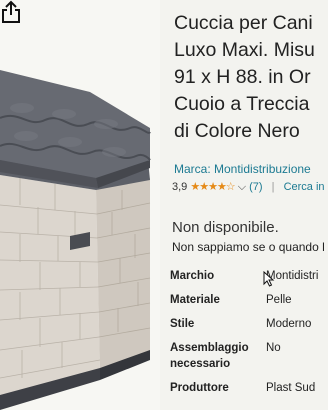 This screenshot has height=410, width=328. Describe the element at coordinates (242, 104) in the screenshot. I see `title-line: Cuoio a Treccia` at that location.